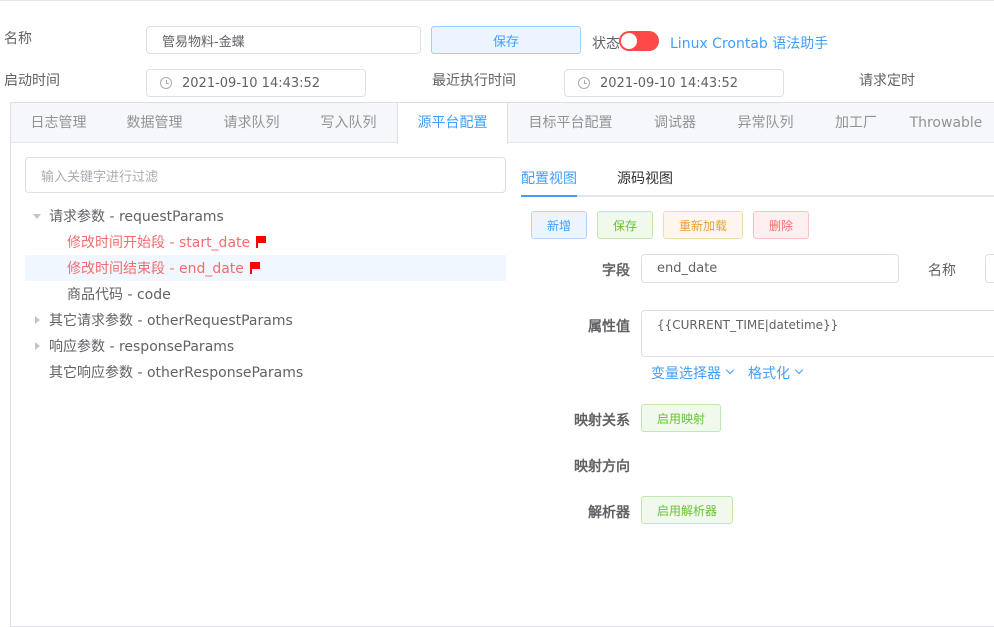 Image resolution: width=994 pixels, height=627 pixels. I want to click on mapping-label: 映射关系, so click(602, 421).